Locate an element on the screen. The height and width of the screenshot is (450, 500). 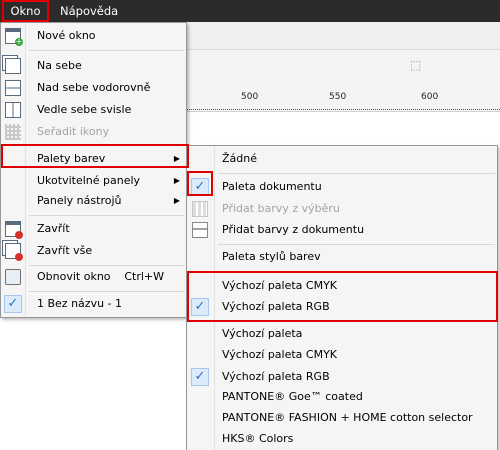
menu-item-toolbars: Panely nástrojů ▶ is located at coordinates (93, 201).